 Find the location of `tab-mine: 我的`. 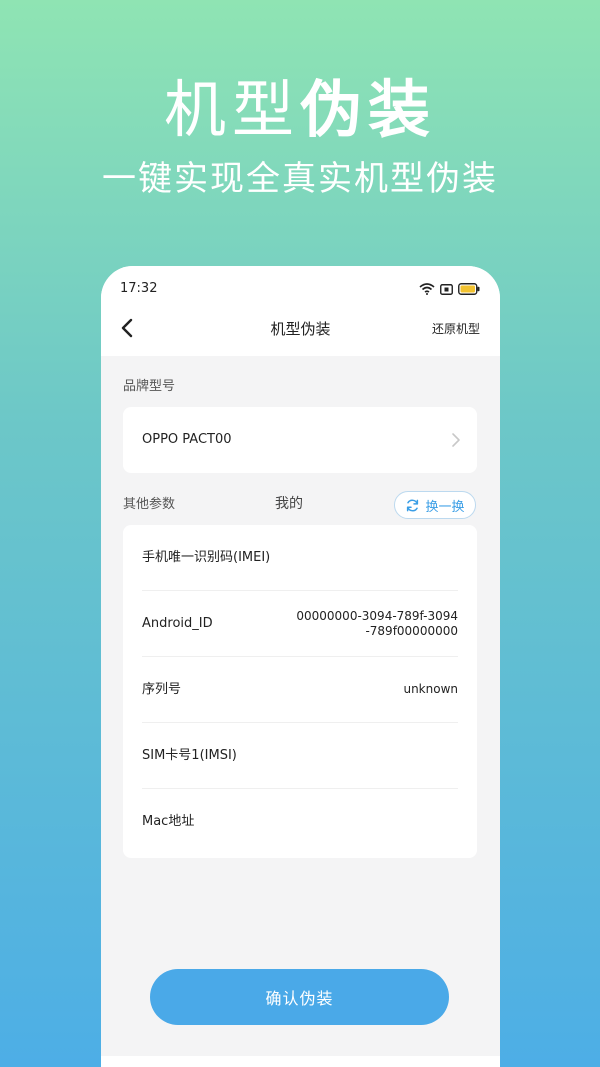

tab-mine: 我的 is located at coordinates (289, 504).